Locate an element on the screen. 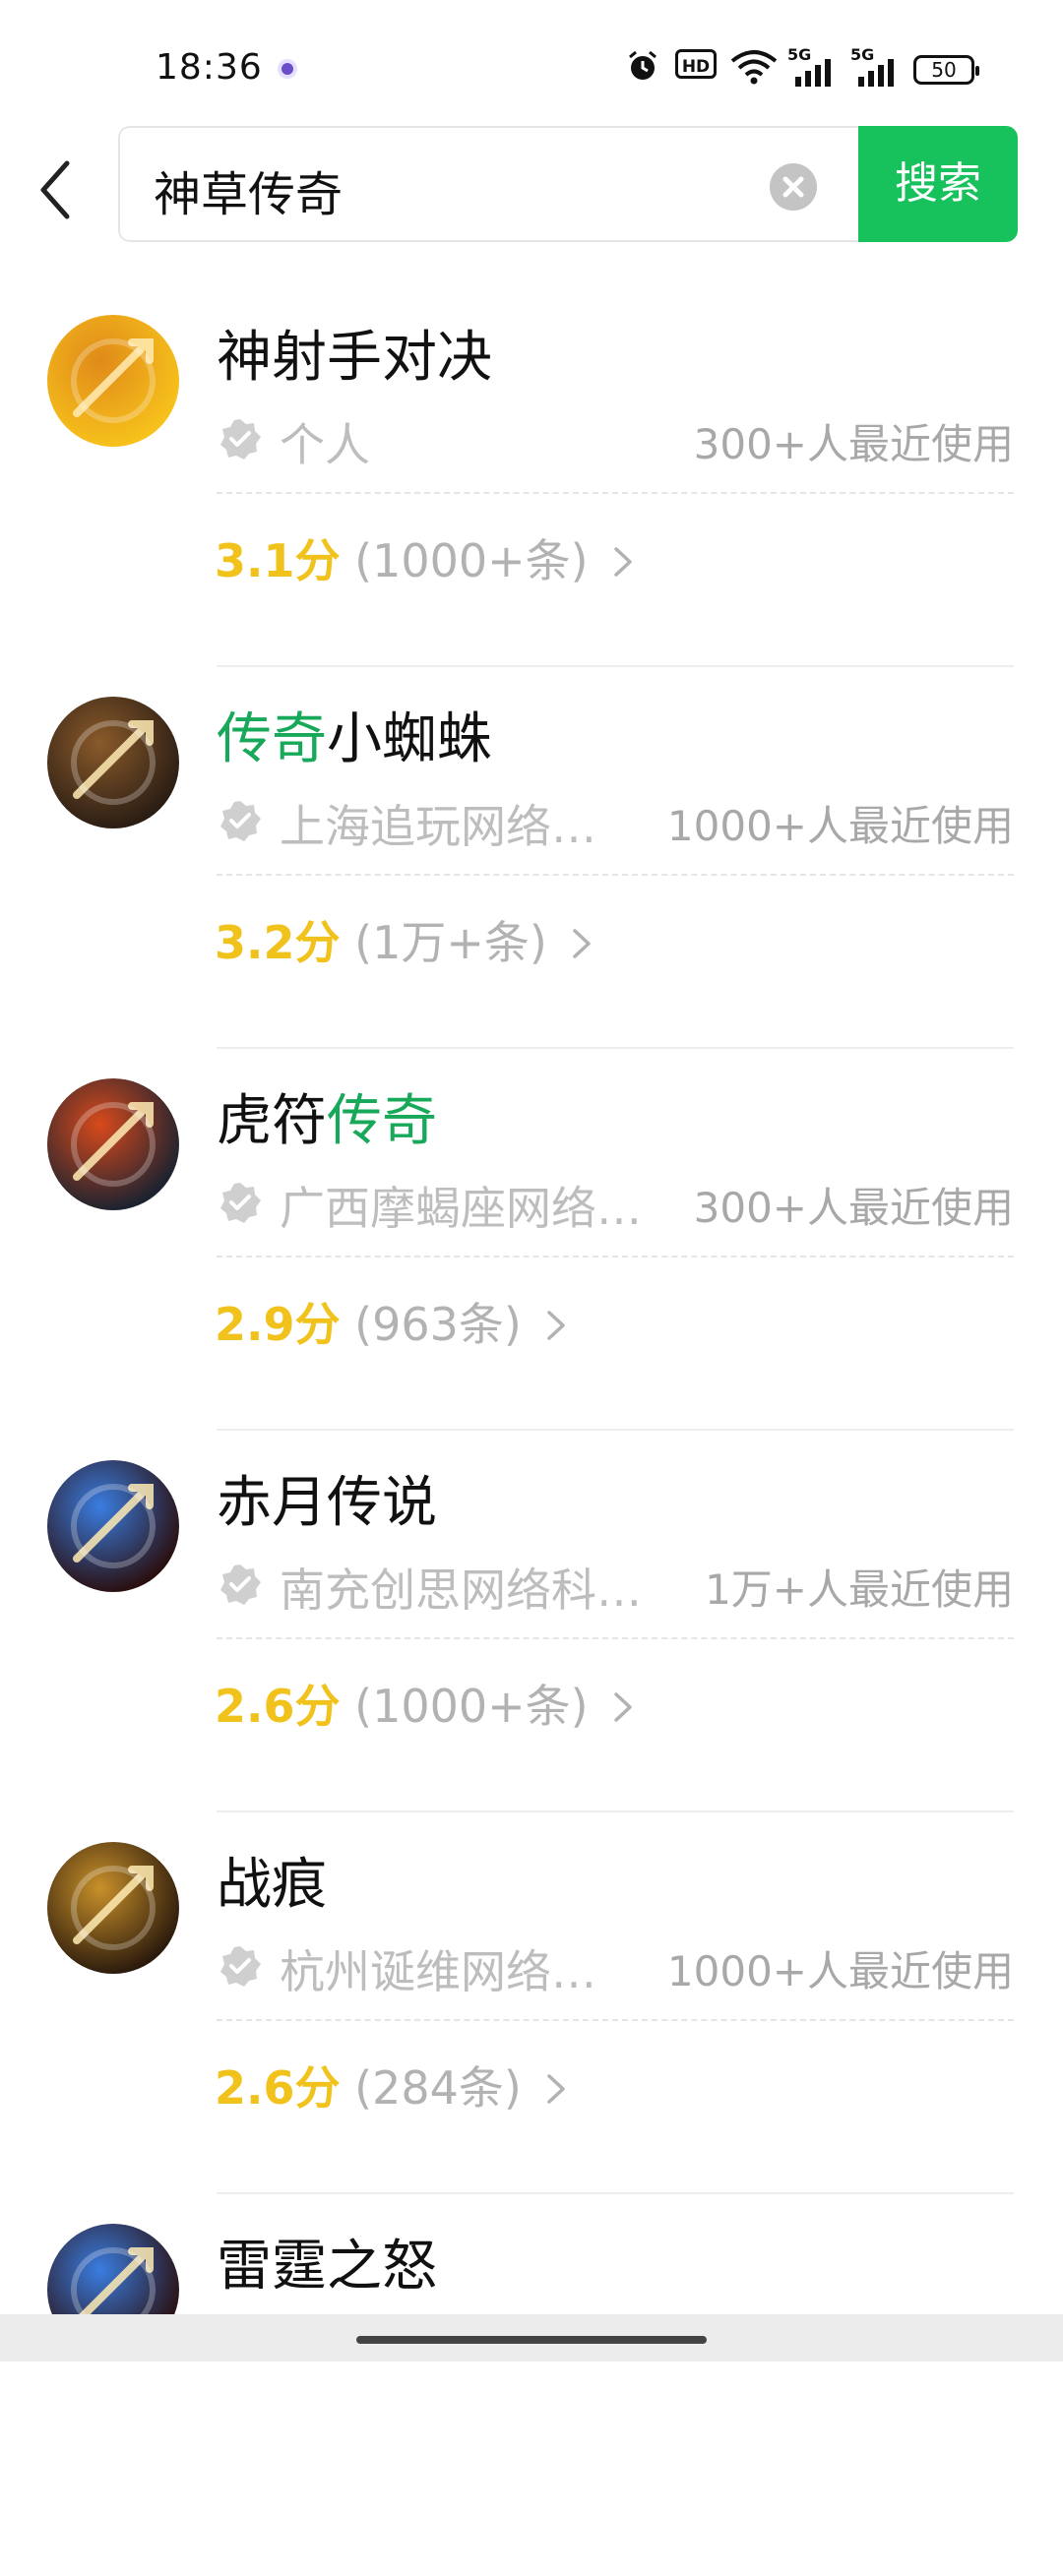 This screenshot has width=1063, height=2576. rating-score: 2.9分 is located at coordinates (278, 1324).